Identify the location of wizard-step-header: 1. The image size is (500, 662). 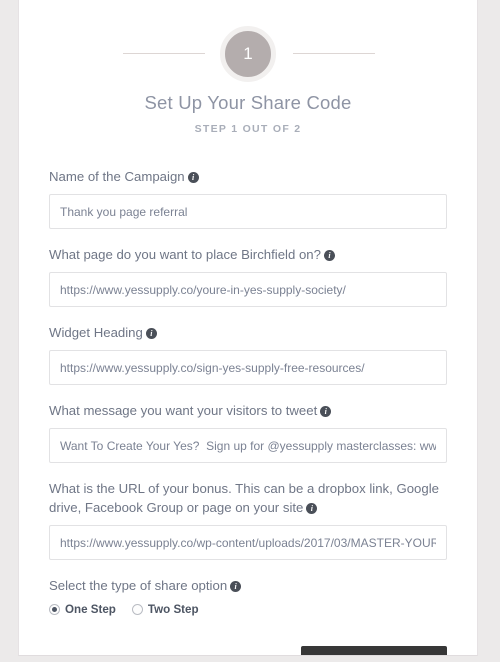
(248, 41).